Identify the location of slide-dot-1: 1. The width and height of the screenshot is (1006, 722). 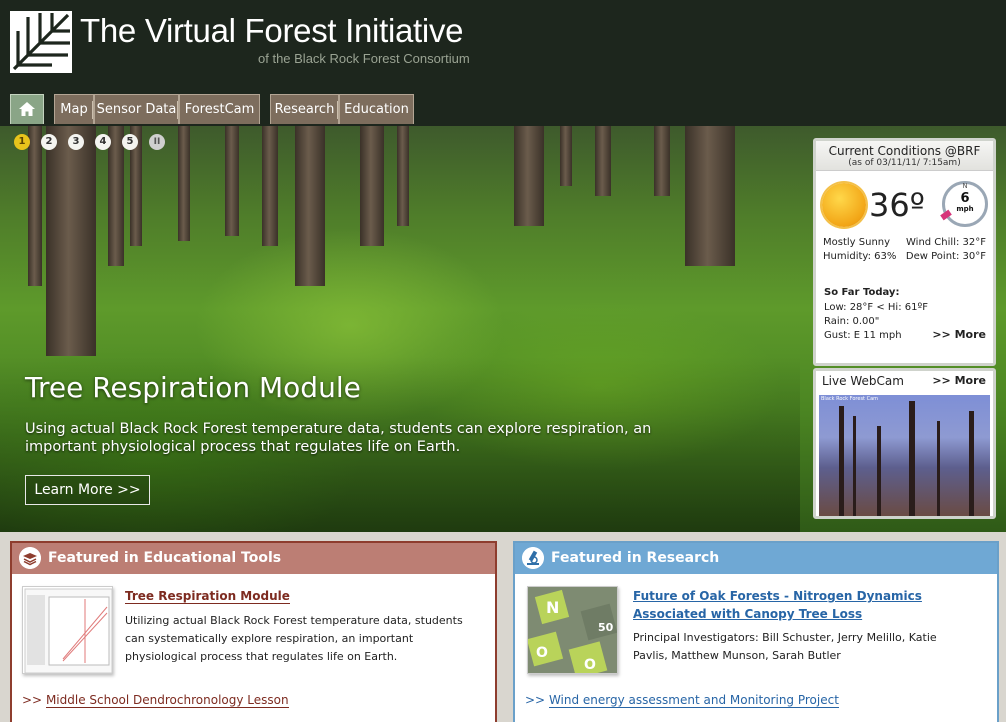
(22, 142).